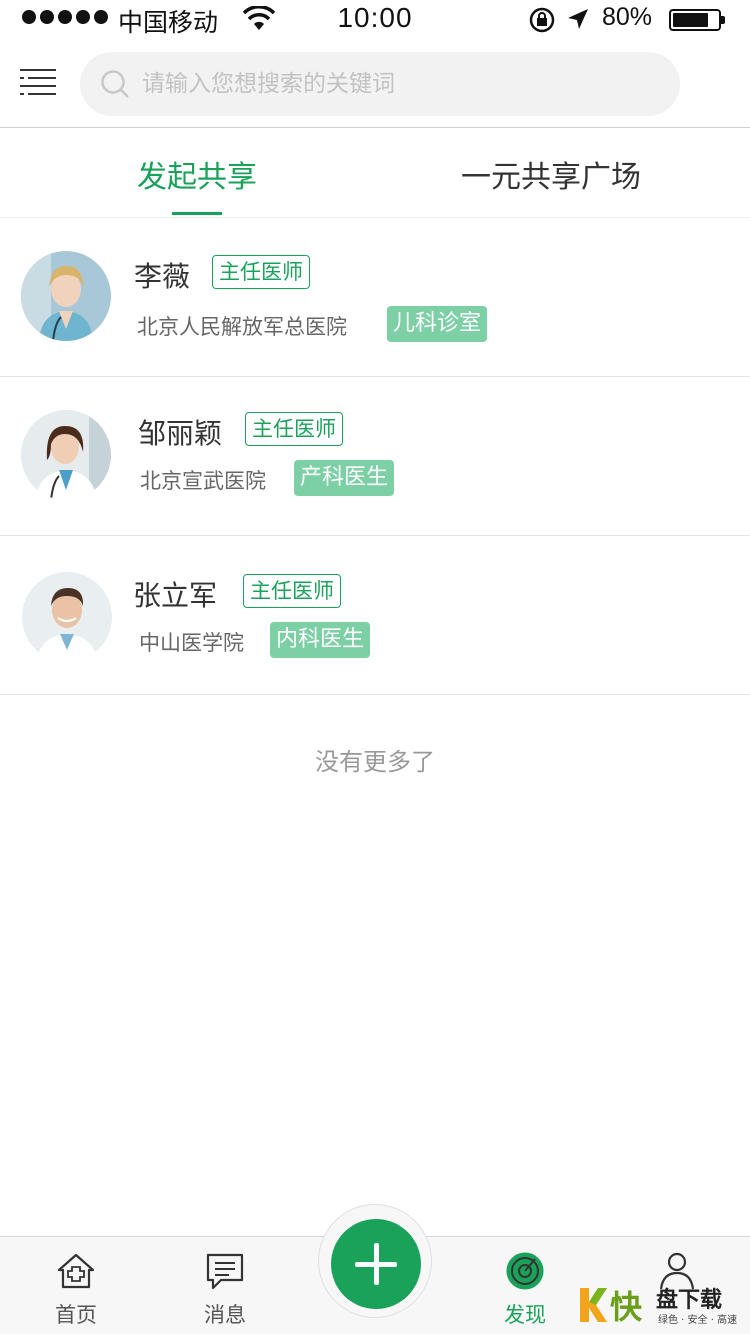 This screenshot has height=1334, width=750. Describe the element at coordinates (162, 276) in the screenshot. I see `doctor-name: 李薇` at that location.